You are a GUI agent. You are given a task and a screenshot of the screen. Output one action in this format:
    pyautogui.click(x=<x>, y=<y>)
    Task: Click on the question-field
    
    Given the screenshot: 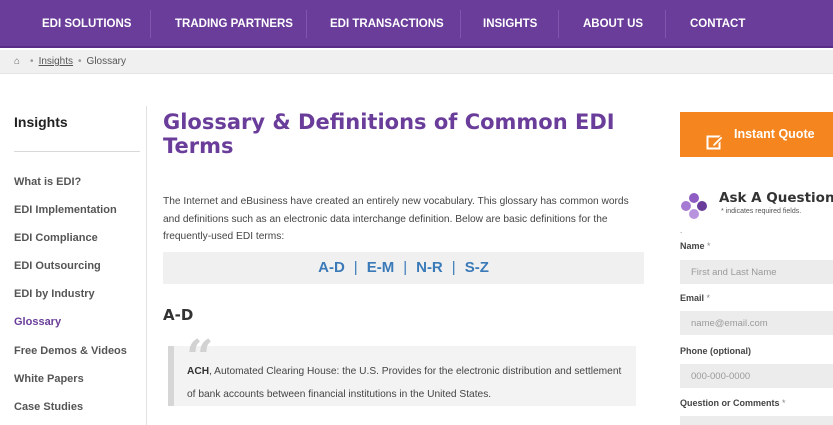 What is the action you would take?
    pyautogui.click(x=756, y=420)
    